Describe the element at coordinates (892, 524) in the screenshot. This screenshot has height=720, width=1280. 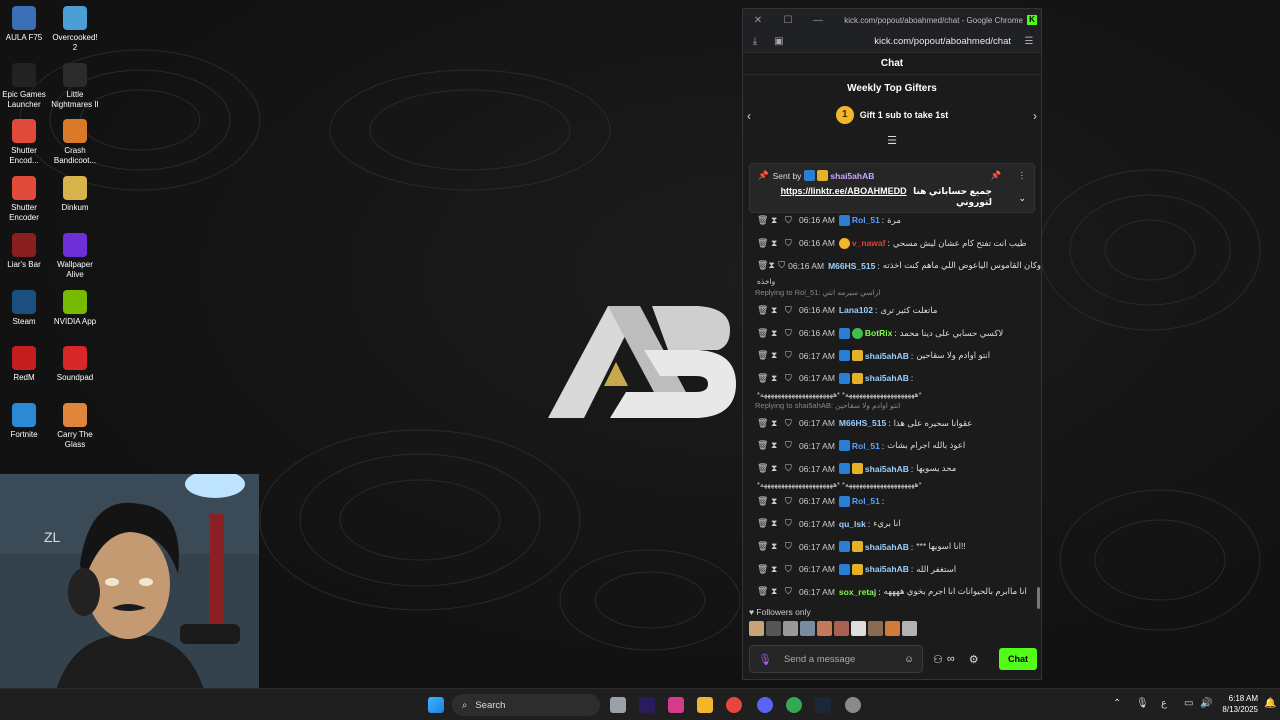
I see `chat-message: 🗑 ⧗ ⛉ 06:17 AM qu_lsk: انا بريء` at that location.